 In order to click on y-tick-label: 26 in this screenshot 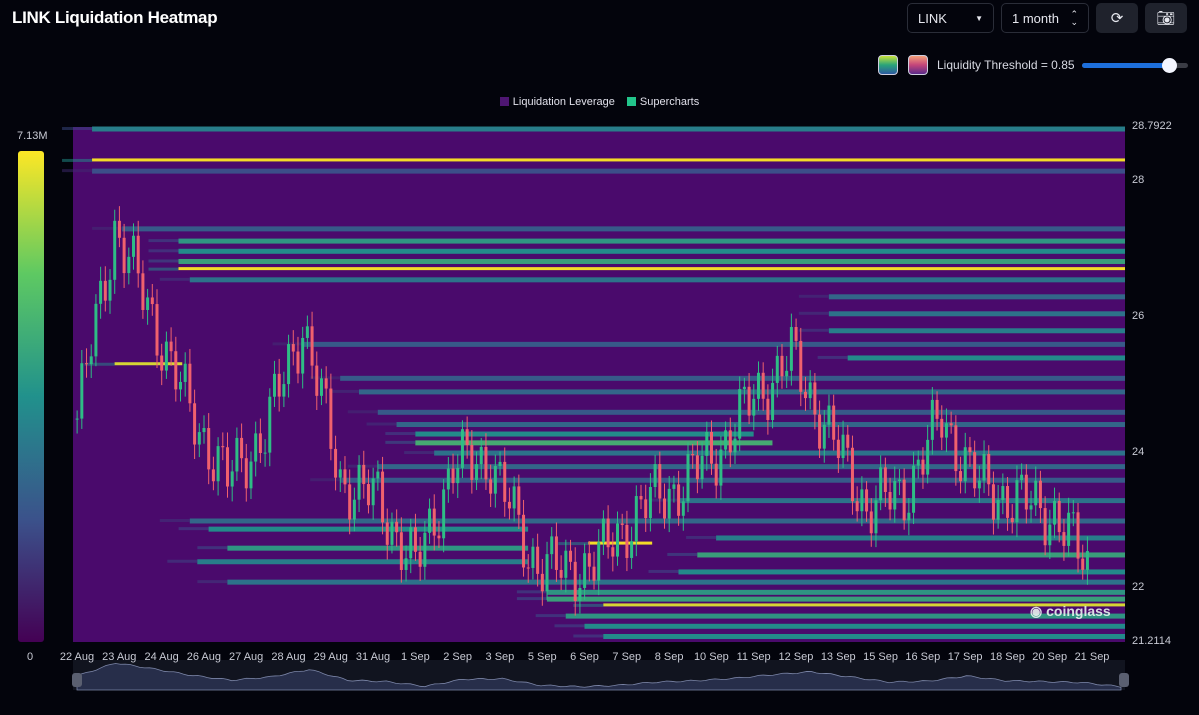, I will do `click(1138, 315)`.